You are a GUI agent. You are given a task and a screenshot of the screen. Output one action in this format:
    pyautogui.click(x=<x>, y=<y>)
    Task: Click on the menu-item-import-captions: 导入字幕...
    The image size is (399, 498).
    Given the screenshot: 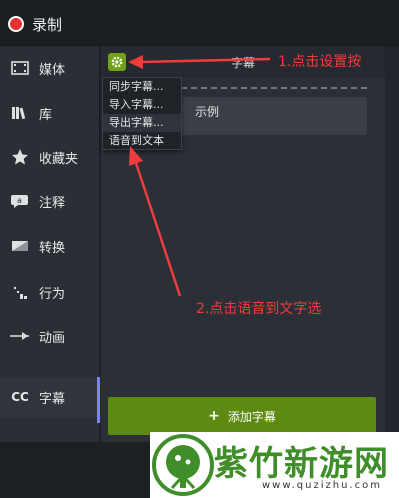 What is the action you would take?
    pyautogui.click(x=142, y=105)
    